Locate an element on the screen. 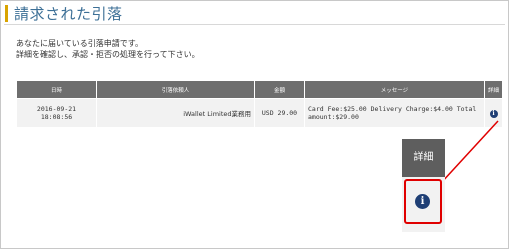  callout-detail-header: 詳細 is located at coordinates (423, 158).